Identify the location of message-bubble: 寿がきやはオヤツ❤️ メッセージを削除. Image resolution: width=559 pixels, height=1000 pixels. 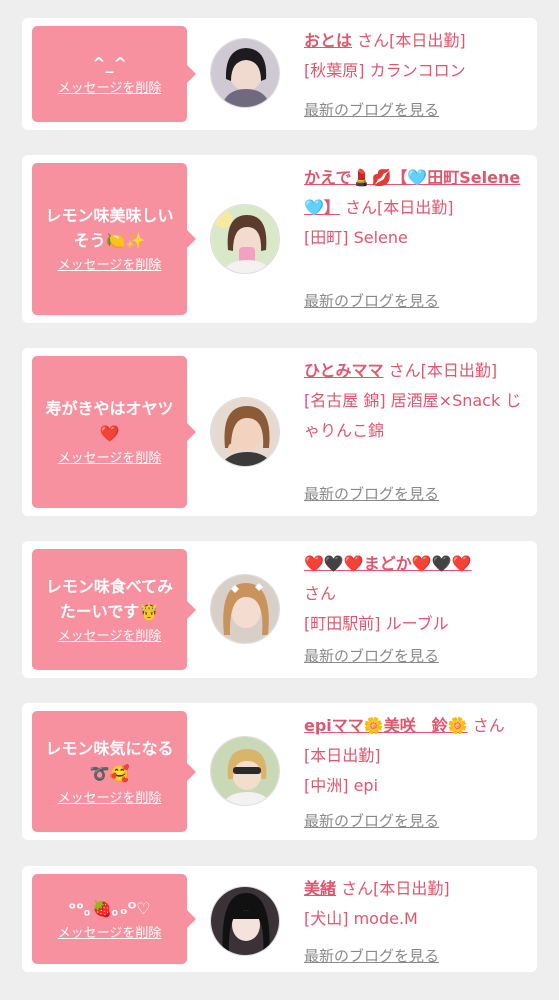
(114, 432).